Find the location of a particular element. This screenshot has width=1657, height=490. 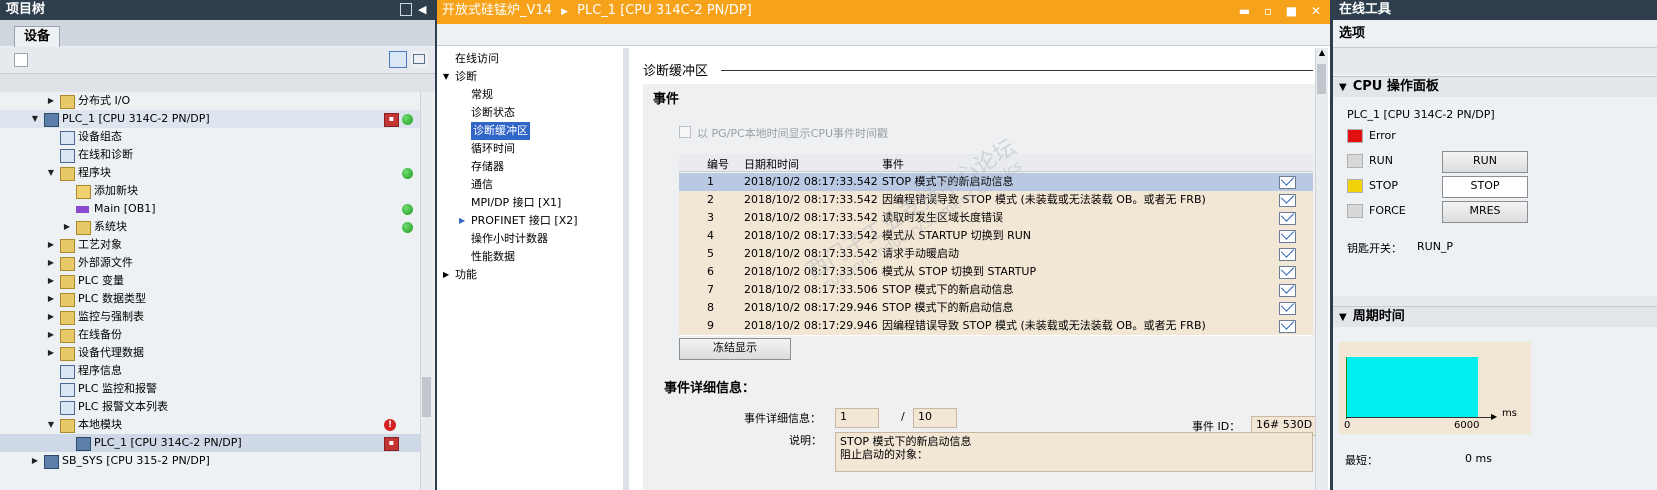

led-stop is located at coordinates (1355, 186).